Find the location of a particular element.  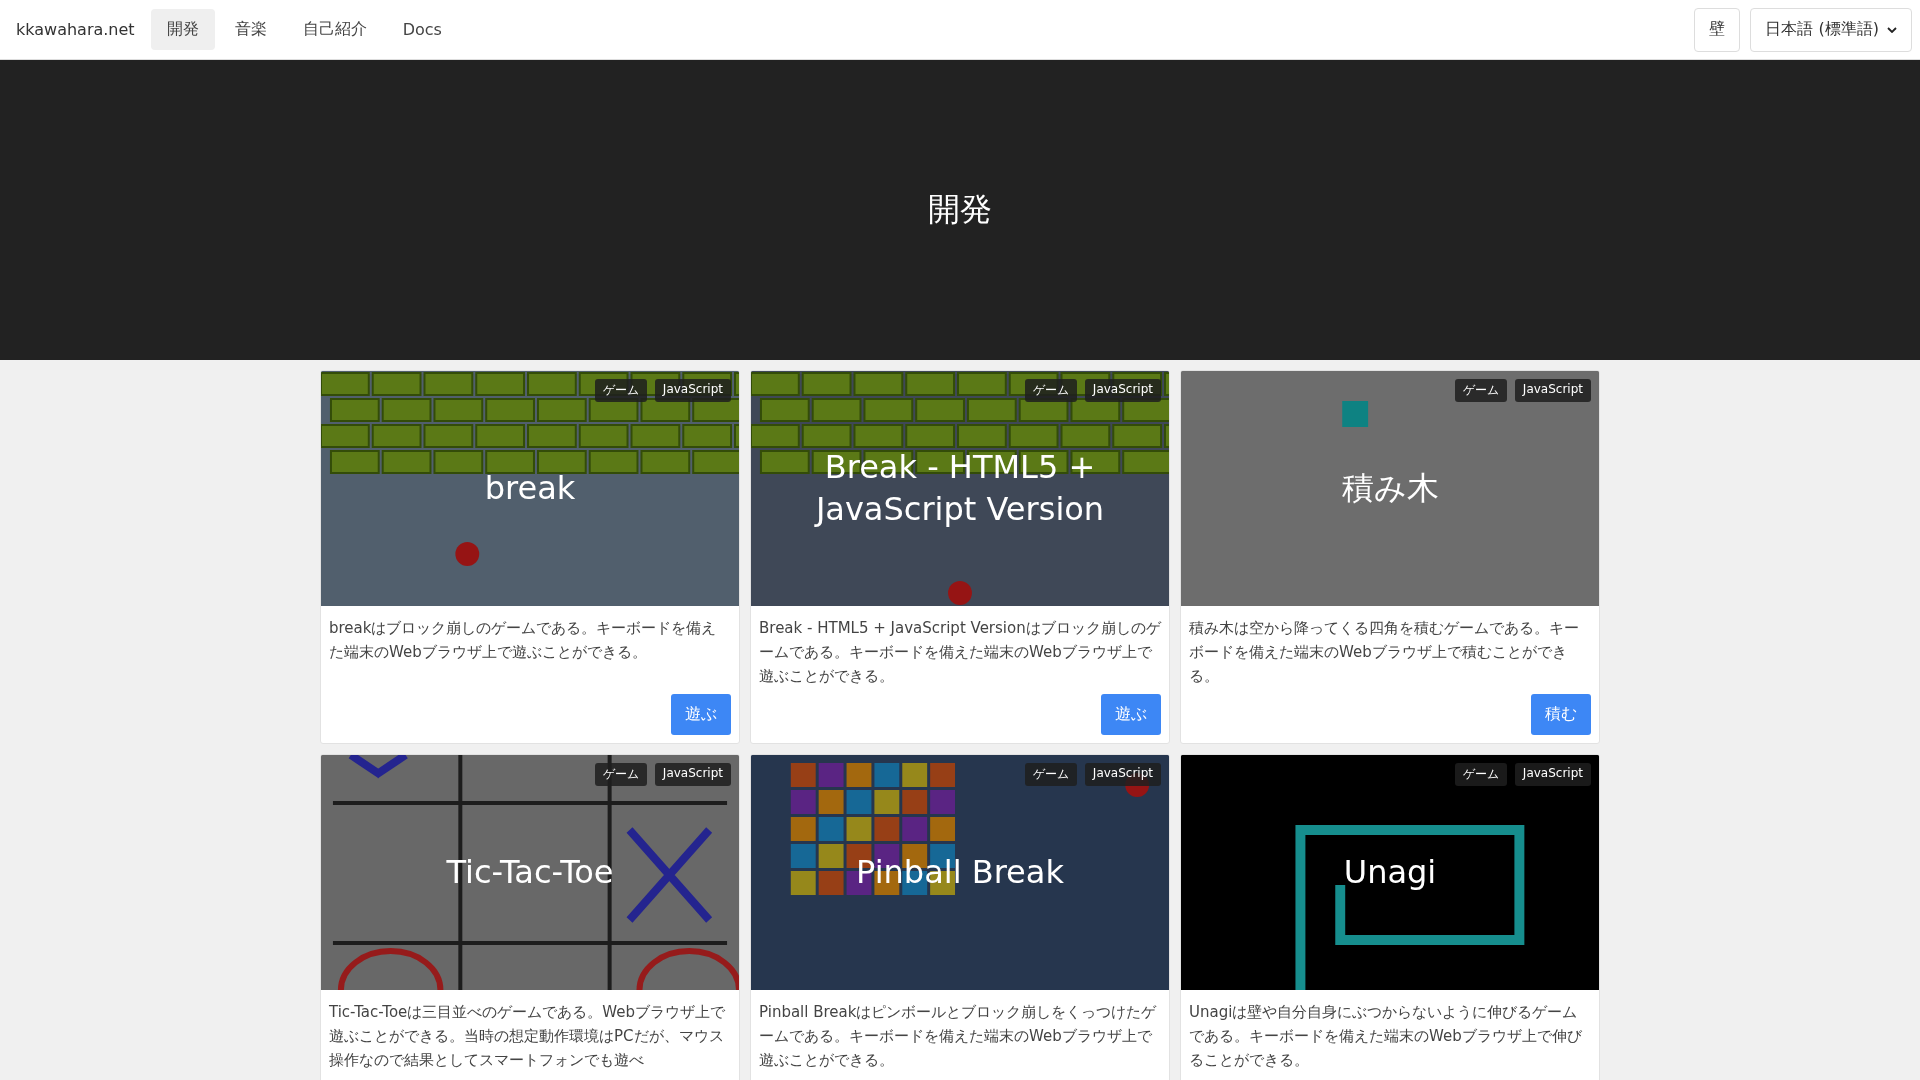

card-description: Unagiは壁や自分自身にぶつからないように伸びるゲームである。キーボードを備えた端末のWebブラウザ上で伸びることができる。 is located at coordinates (1386, 1036).